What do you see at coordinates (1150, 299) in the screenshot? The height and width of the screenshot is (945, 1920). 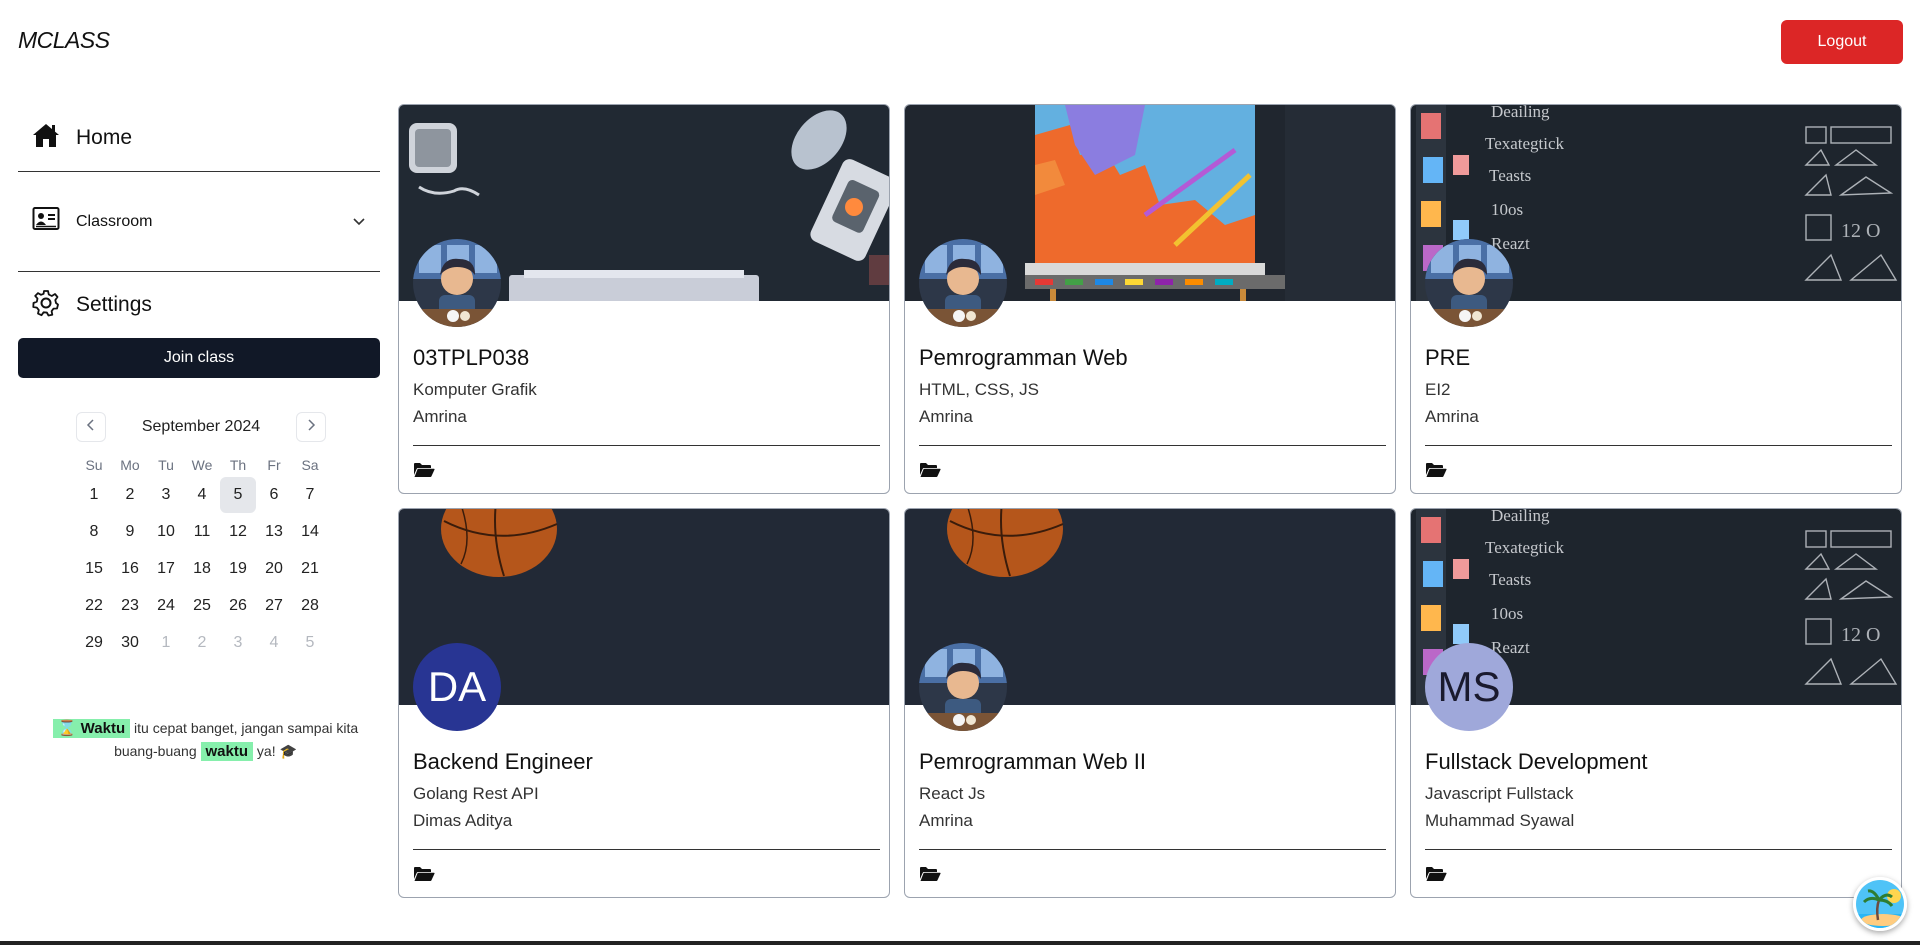 I see `class-card: Pemrogramman Web HTML, CSS, JS Amrina` at bounding box center [1150, 299].